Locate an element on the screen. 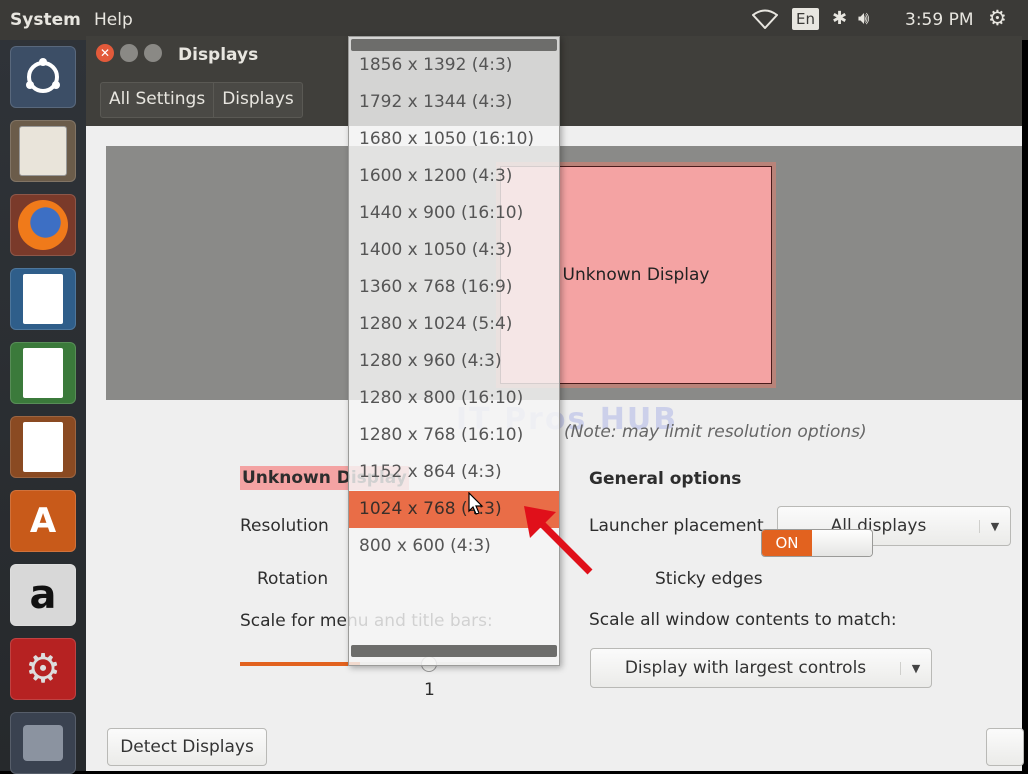  toggle-knob is located at coordinates (842, 543).